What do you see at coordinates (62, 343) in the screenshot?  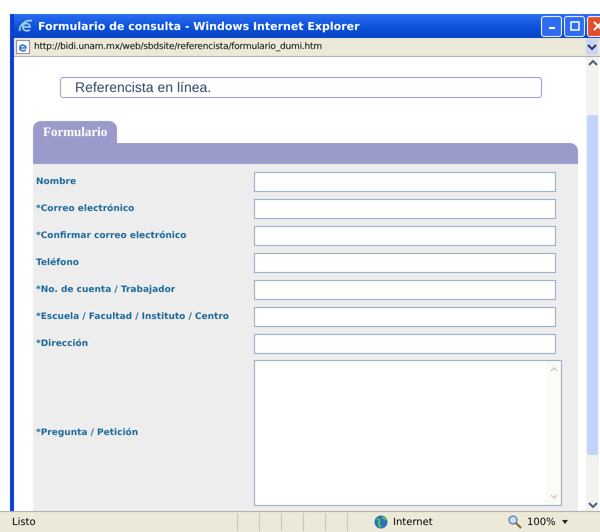 I see `field-label: *Dirección` at bounding box center [62, 343].